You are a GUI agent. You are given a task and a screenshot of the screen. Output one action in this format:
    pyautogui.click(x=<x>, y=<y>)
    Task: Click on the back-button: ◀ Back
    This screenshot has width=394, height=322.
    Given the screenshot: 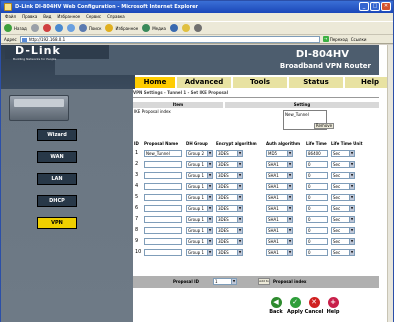 What is the action you would take?
    pyautogui.click(x=276, y=306)
    